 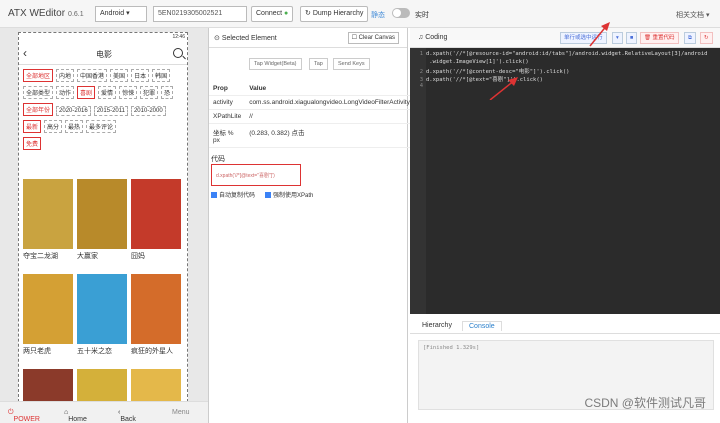 I want to click on tap-button: Tap, so click(x=318, y=64).